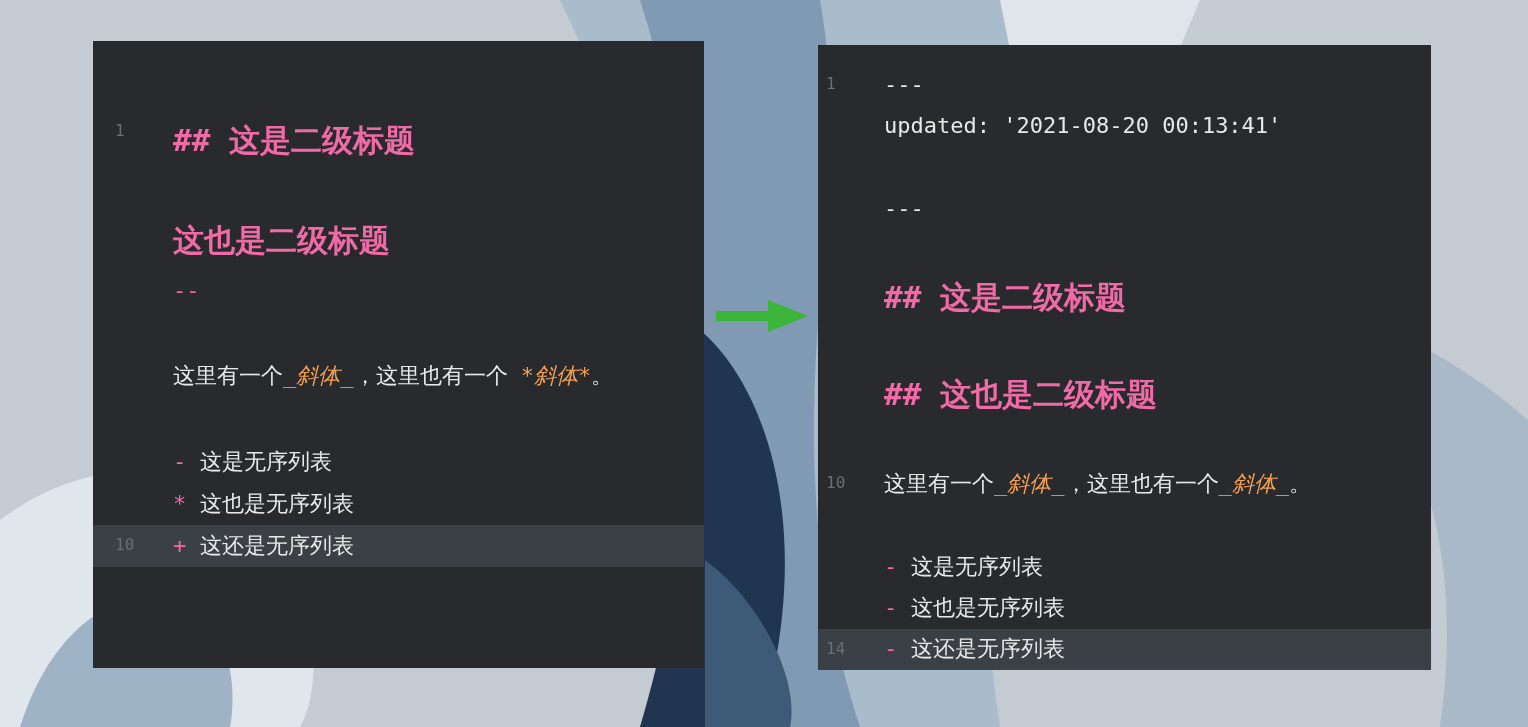  I want to click on line-number: 10, so click(836, 483).